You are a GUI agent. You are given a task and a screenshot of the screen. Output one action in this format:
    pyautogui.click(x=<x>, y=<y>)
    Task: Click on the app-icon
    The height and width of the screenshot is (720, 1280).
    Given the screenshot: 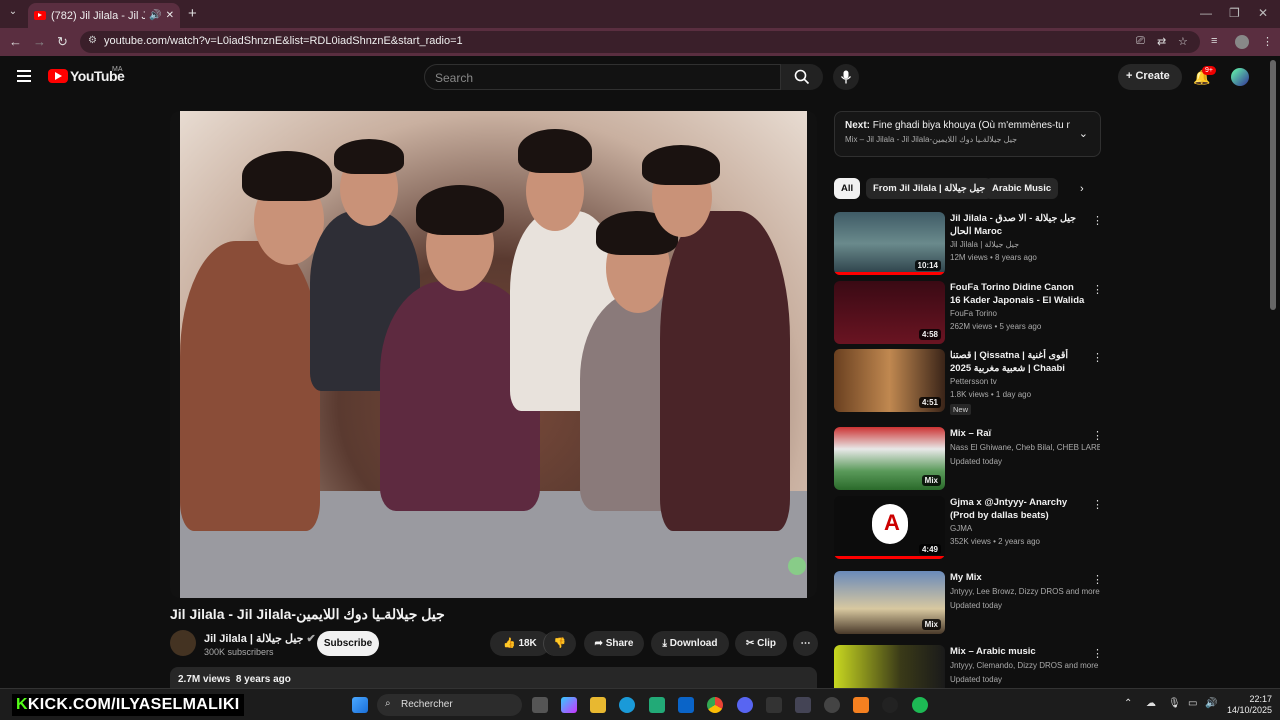 What is the action you would take?
    pyautogui.click(x=890, y=705)
    